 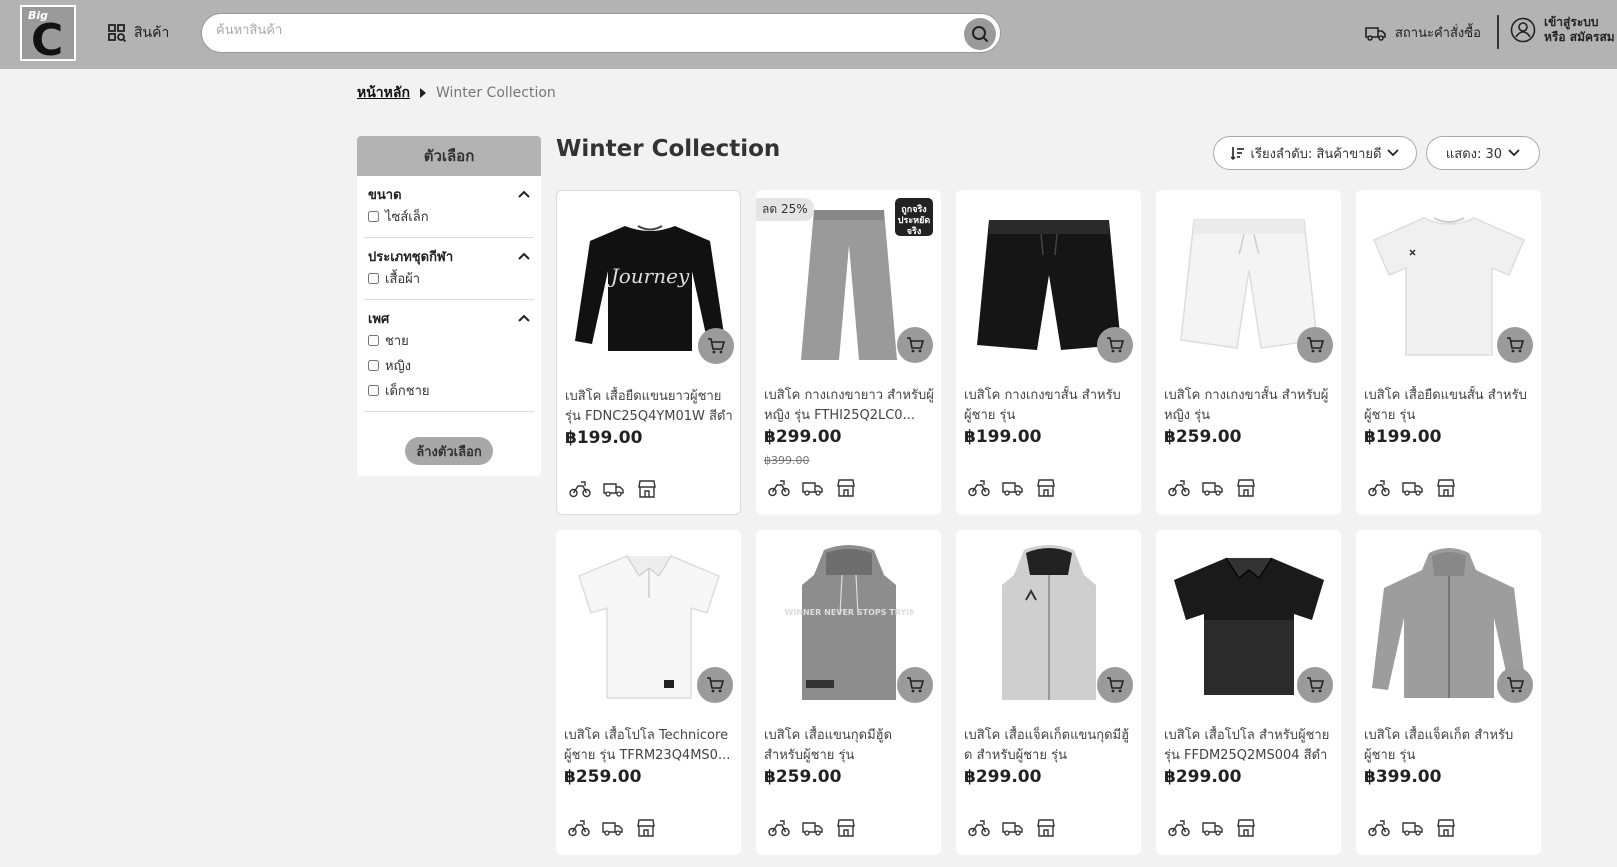 I want to click on filter-group-header: ประเภทชุดกีฬา, so click(x=449, y=256).